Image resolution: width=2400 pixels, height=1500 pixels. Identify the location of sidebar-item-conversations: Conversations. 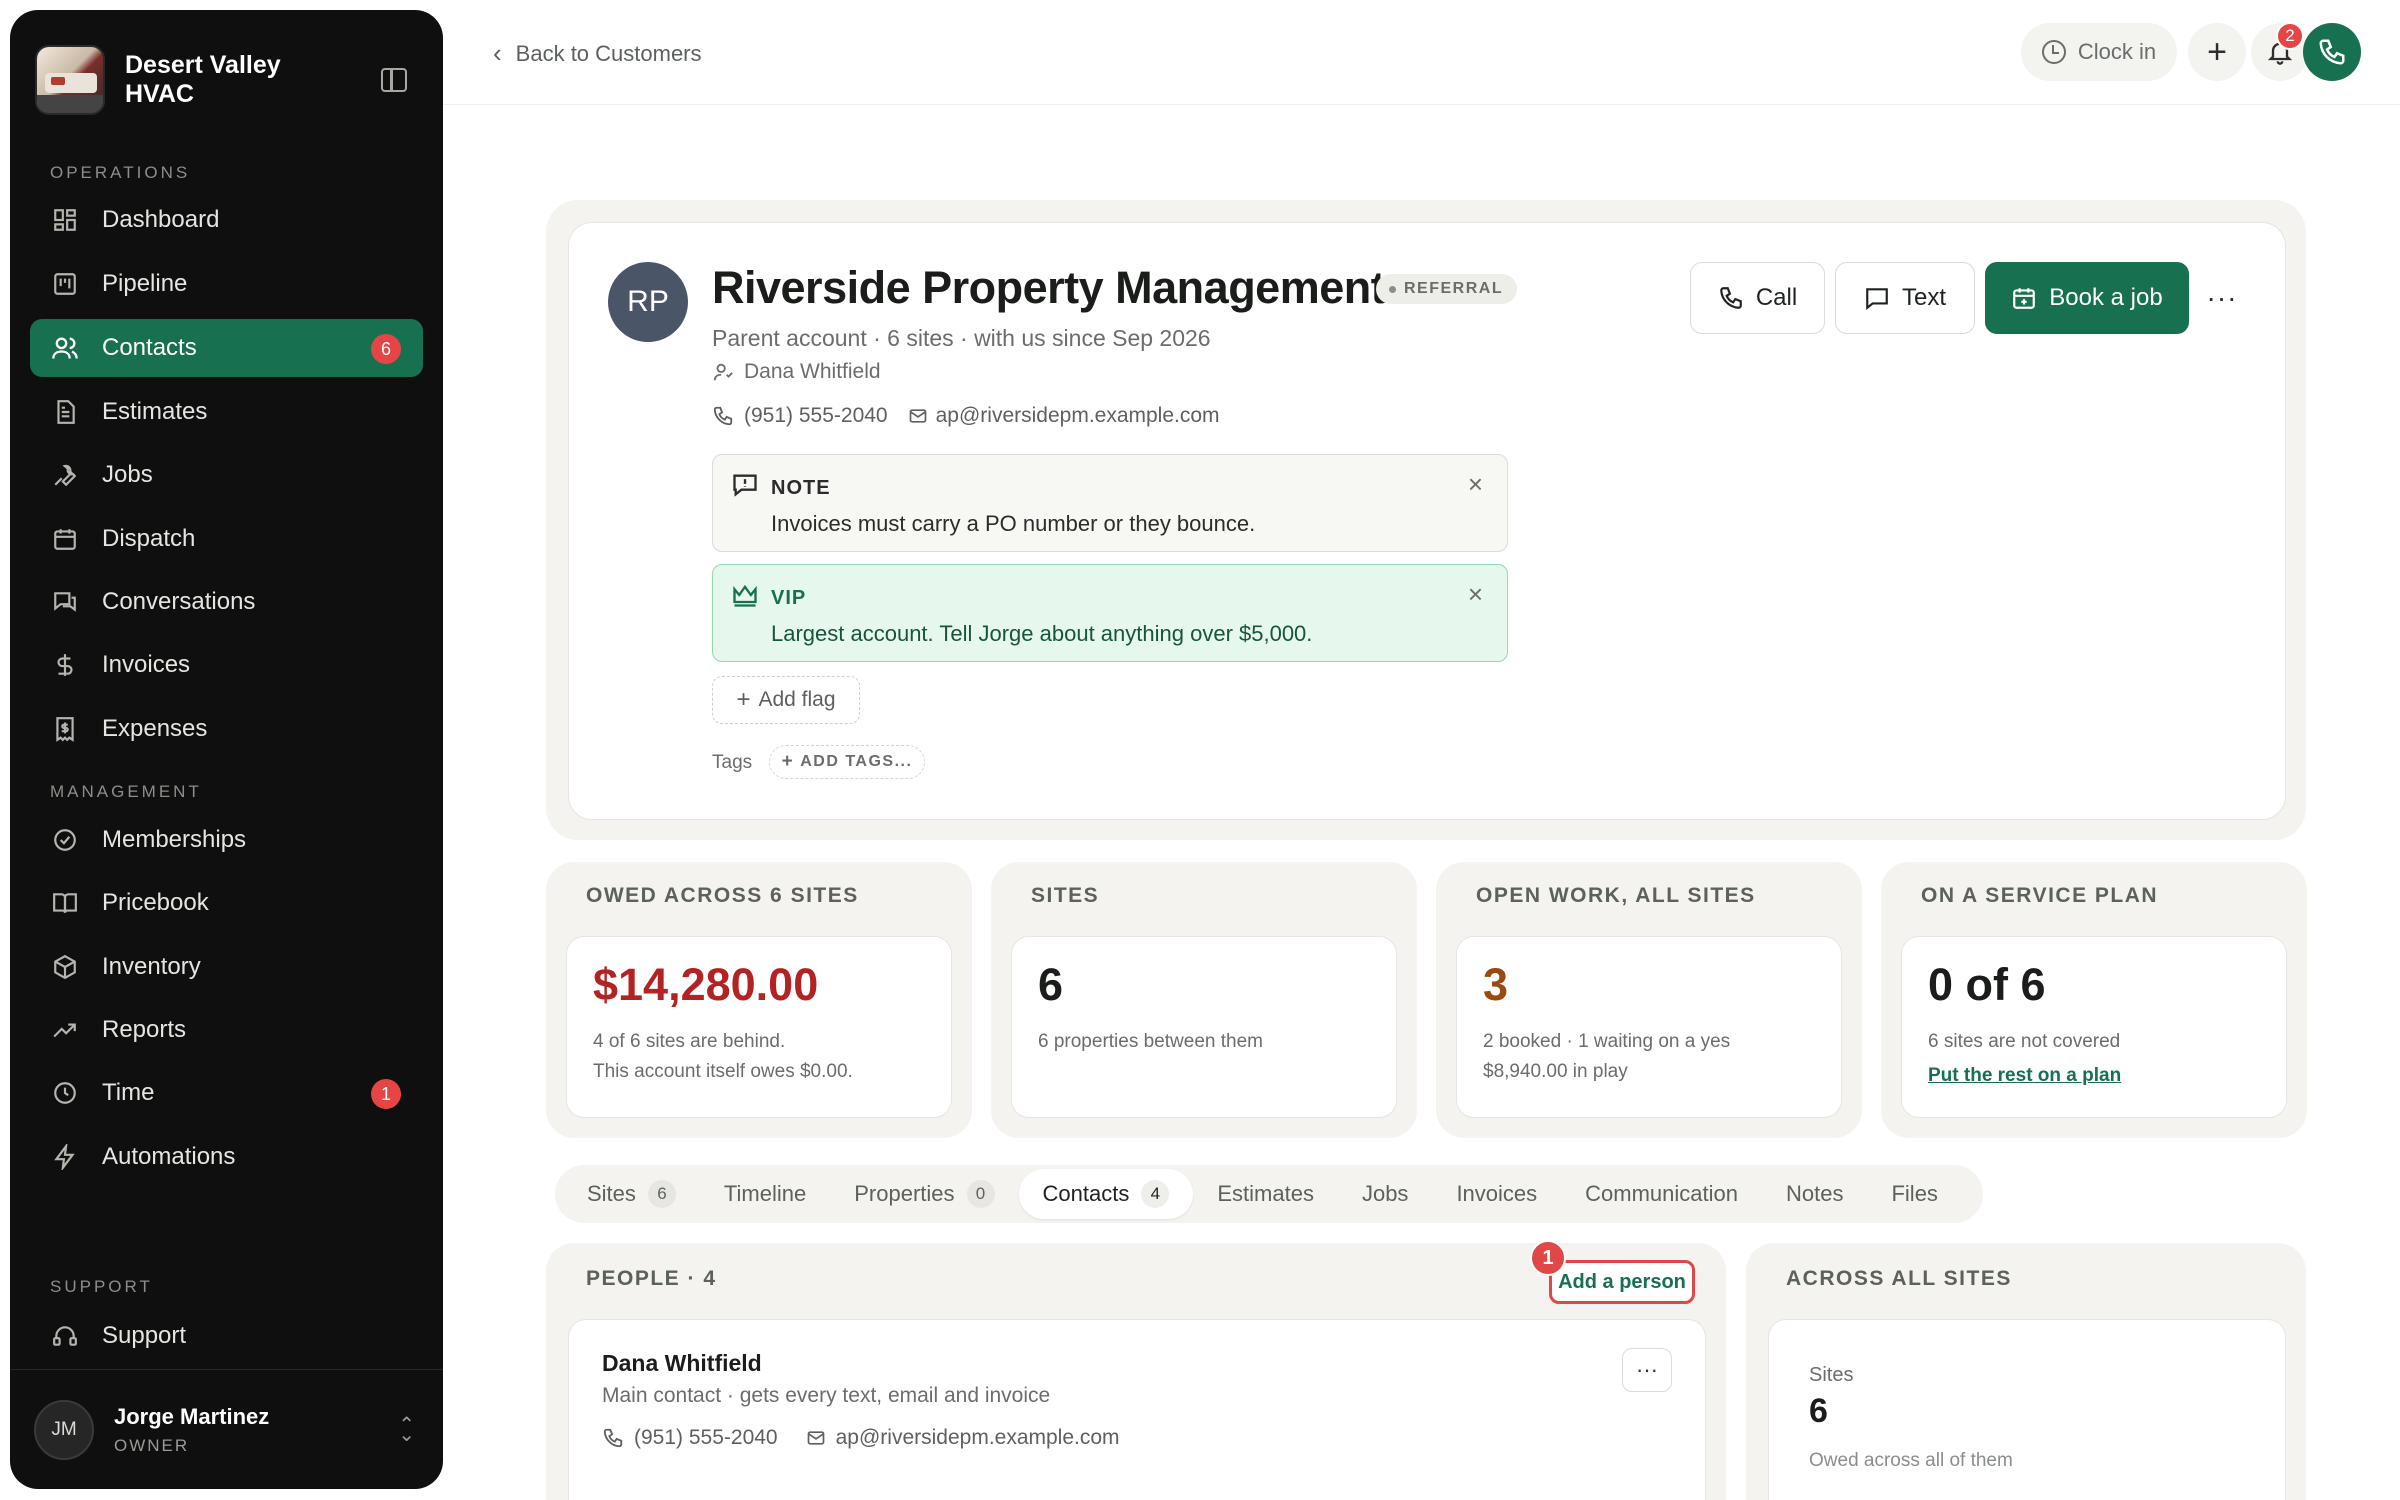
(226, 602).